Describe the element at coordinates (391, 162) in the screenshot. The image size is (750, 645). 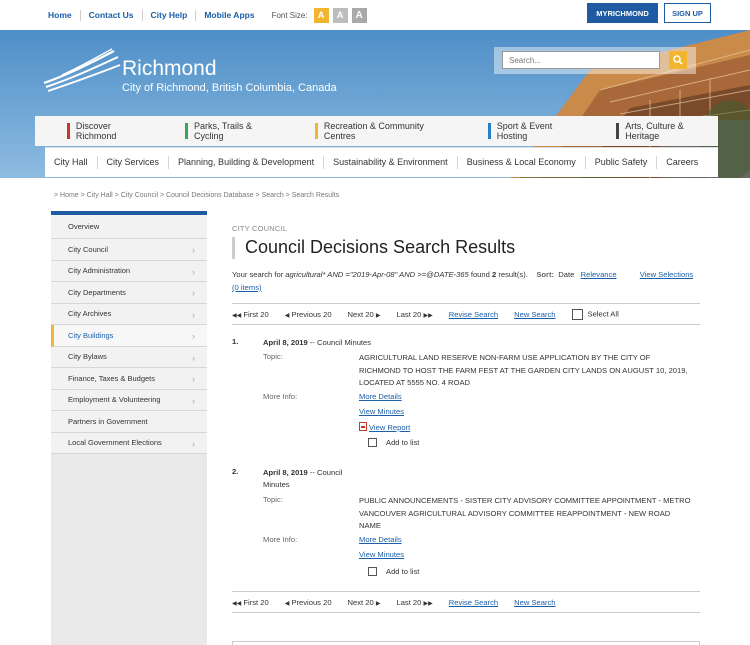
I see `nav-sustainability: Sustainability & Environment` at that location.